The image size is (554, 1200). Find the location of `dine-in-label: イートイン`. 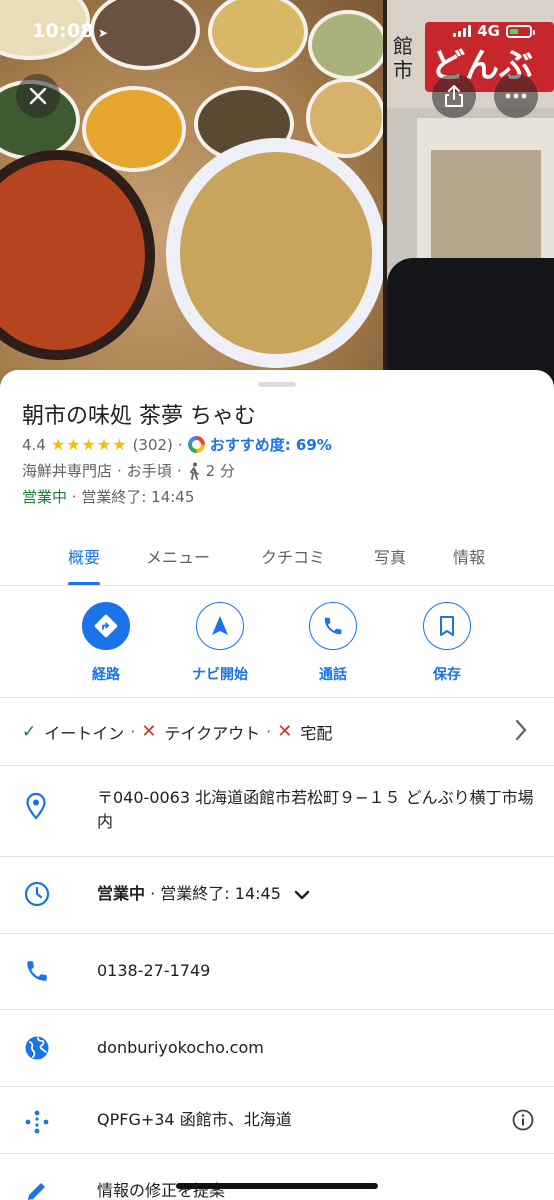

dine-in-label: イートイン is located at coordinates (84, 733).